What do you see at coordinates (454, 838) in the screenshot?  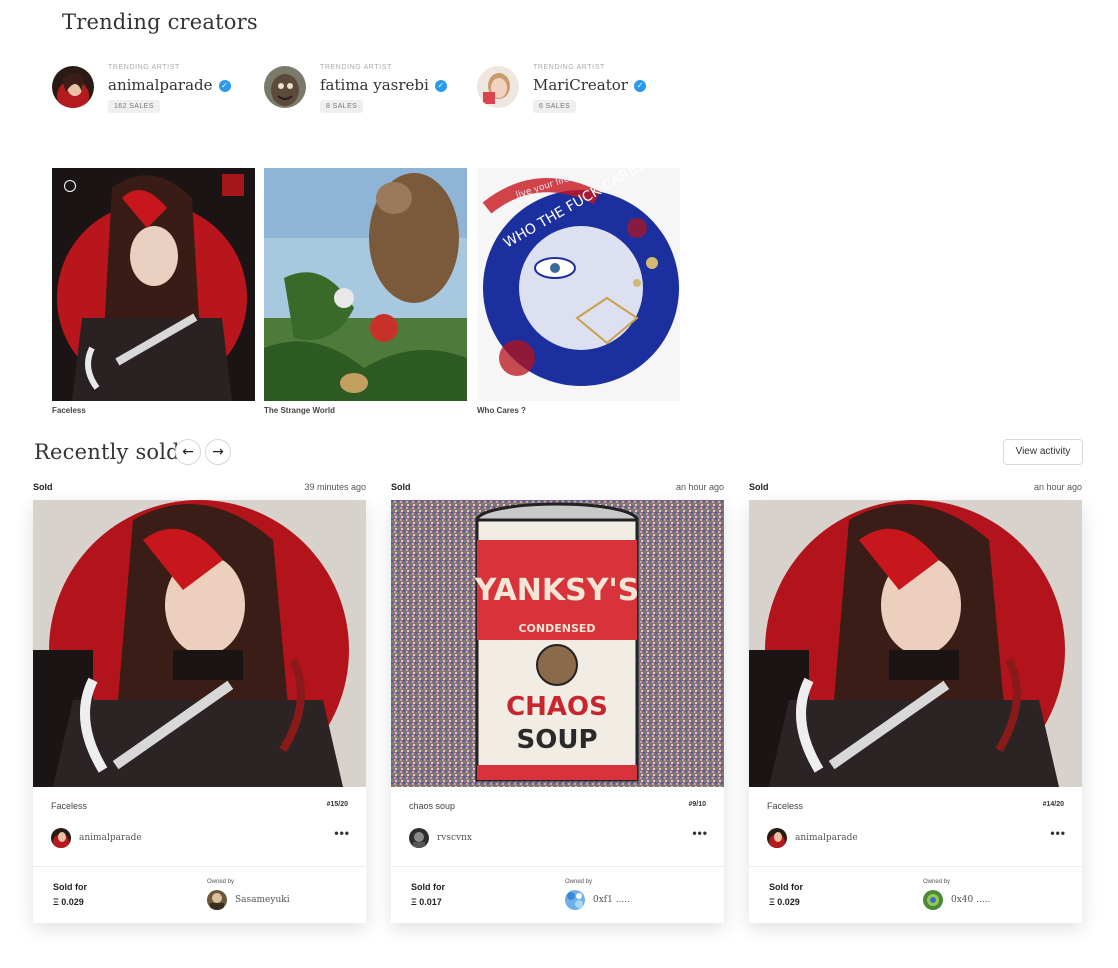 I see `artist-name: rvscvnx` at bounding box center [454, 838].